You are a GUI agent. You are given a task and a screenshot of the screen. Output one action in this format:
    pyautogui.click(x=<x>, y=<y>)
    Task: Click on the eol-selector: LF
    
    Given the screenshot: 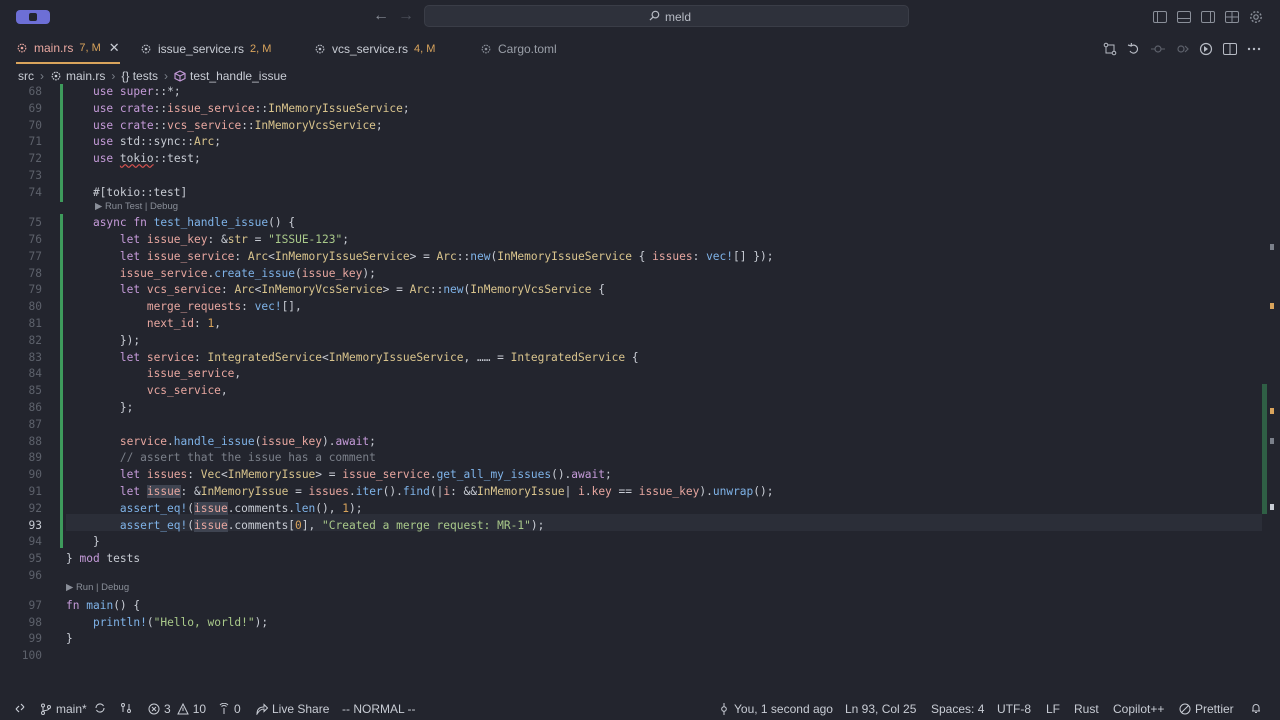 What is the action you would take?
    pyautogui.click(x=1053, y=709)
    